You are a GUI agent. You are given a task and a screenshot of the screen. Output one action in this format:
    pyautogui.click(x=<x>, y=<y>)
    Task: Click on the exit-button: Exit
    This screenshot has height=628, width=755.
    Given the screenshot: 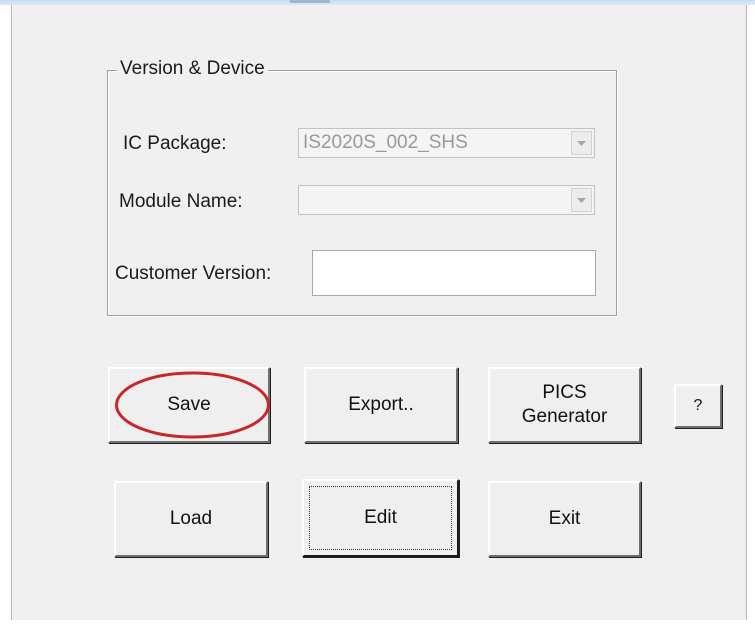 What is the action you would take?
    pyautogui.click(x=564, y=519)
    